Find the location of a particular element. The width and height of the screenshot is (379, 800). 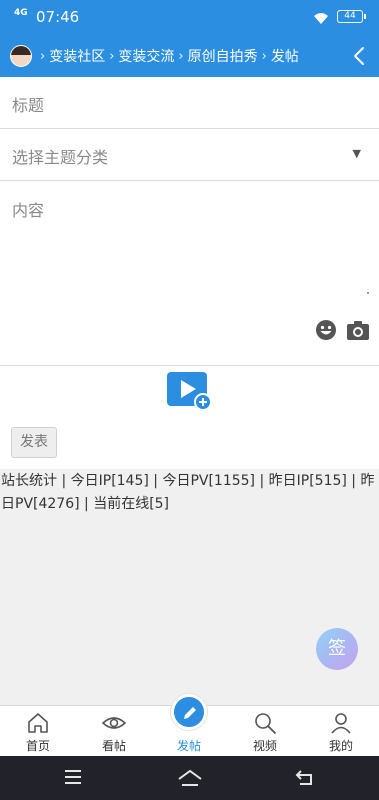

battery-icon: 44 is located at coordinates (351, 16).